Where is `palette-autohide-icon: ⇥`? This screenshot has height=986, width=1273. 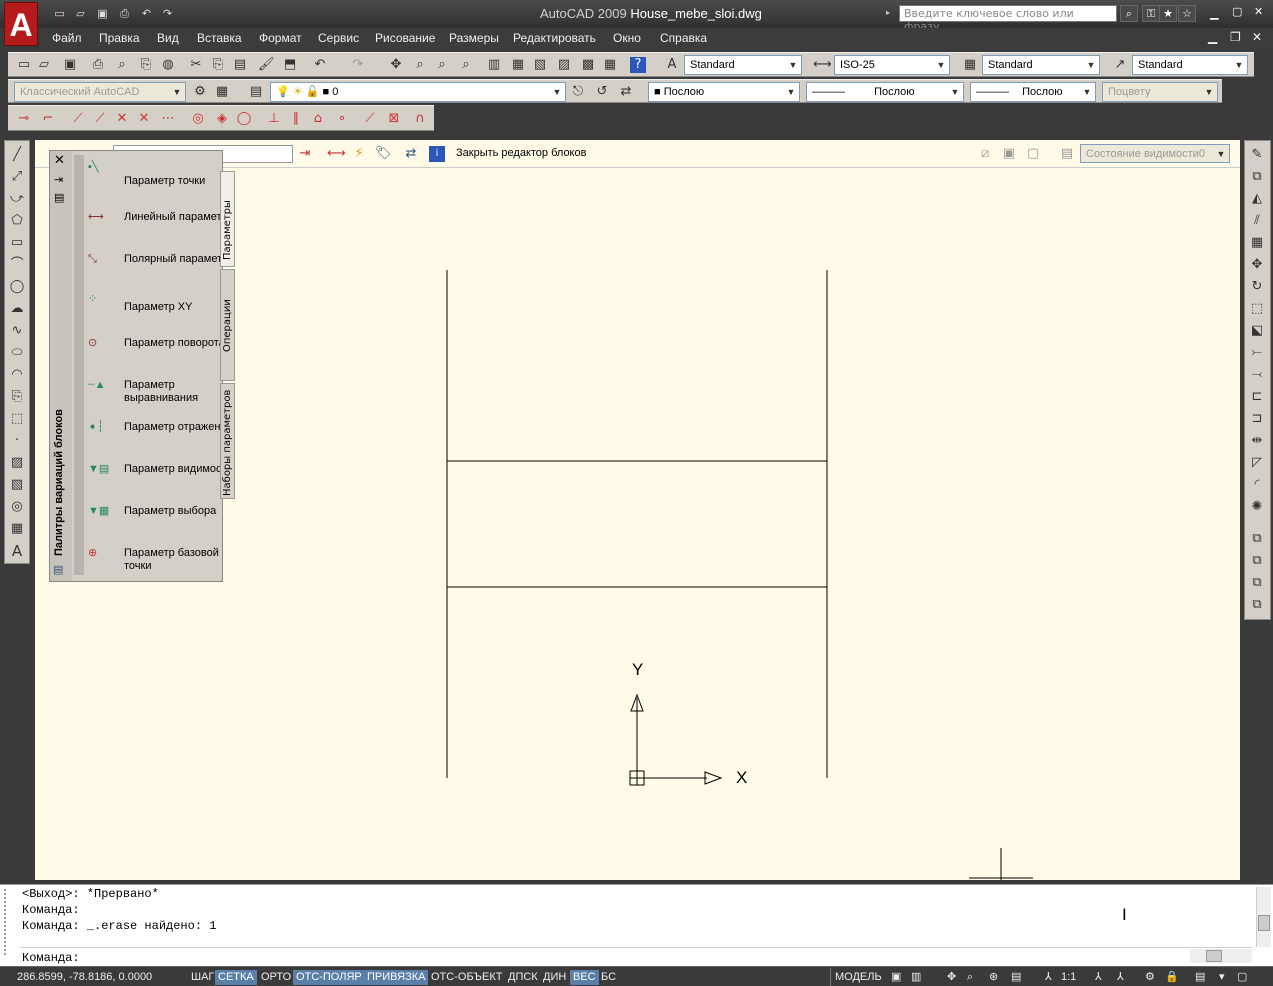 palette-autohide-icon: ⇥ is located at coordinates (58, 179).